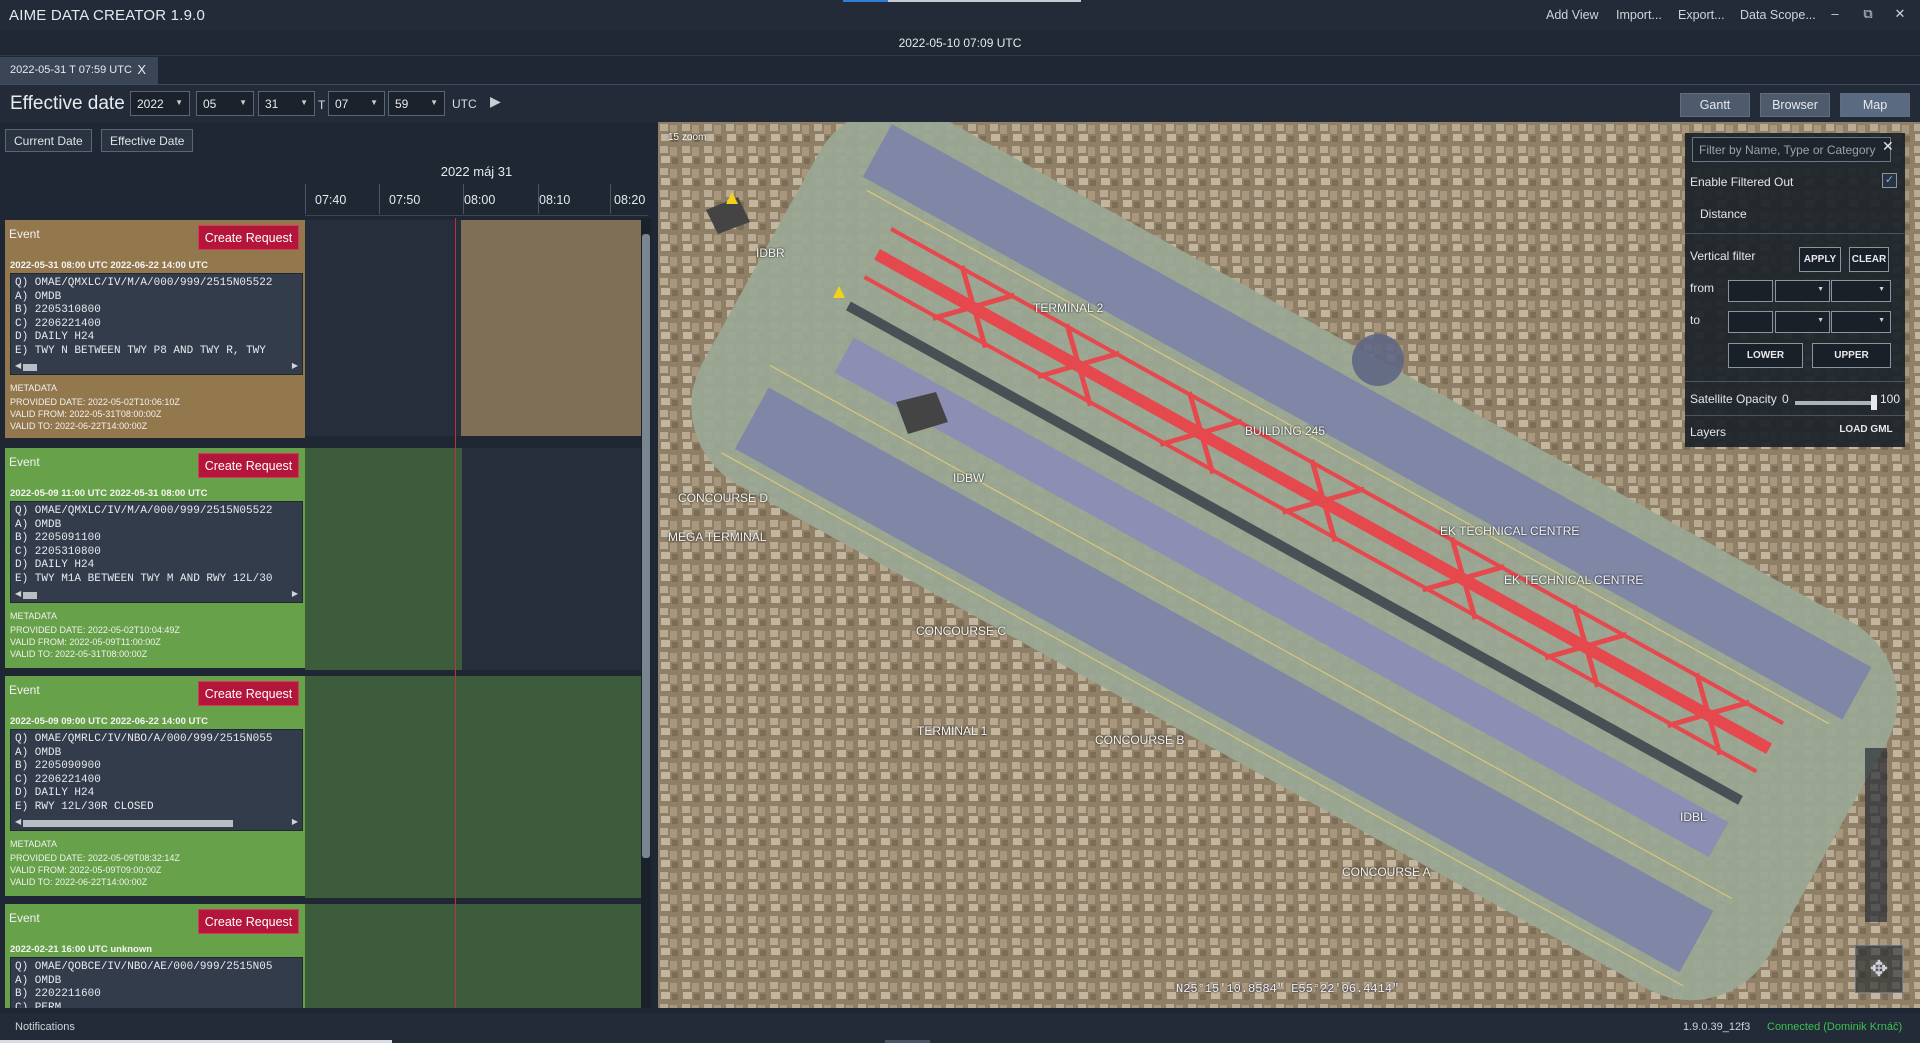 This screenshot has height=1043, width=1920. Describe the element at coordinates (379, 199) in the screenshot. I see `gantt-tick` at that location.